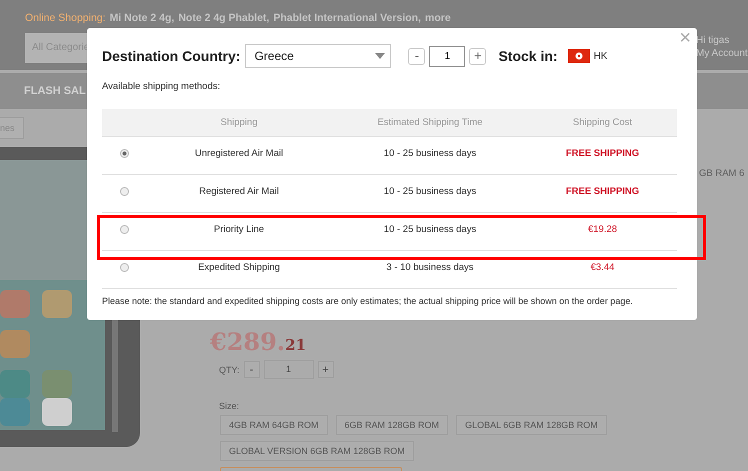  What do you see at coordinates (722, 173) in the screenshot?
I see `product-title: GB RAM 6` at bounding box center [722, 173].